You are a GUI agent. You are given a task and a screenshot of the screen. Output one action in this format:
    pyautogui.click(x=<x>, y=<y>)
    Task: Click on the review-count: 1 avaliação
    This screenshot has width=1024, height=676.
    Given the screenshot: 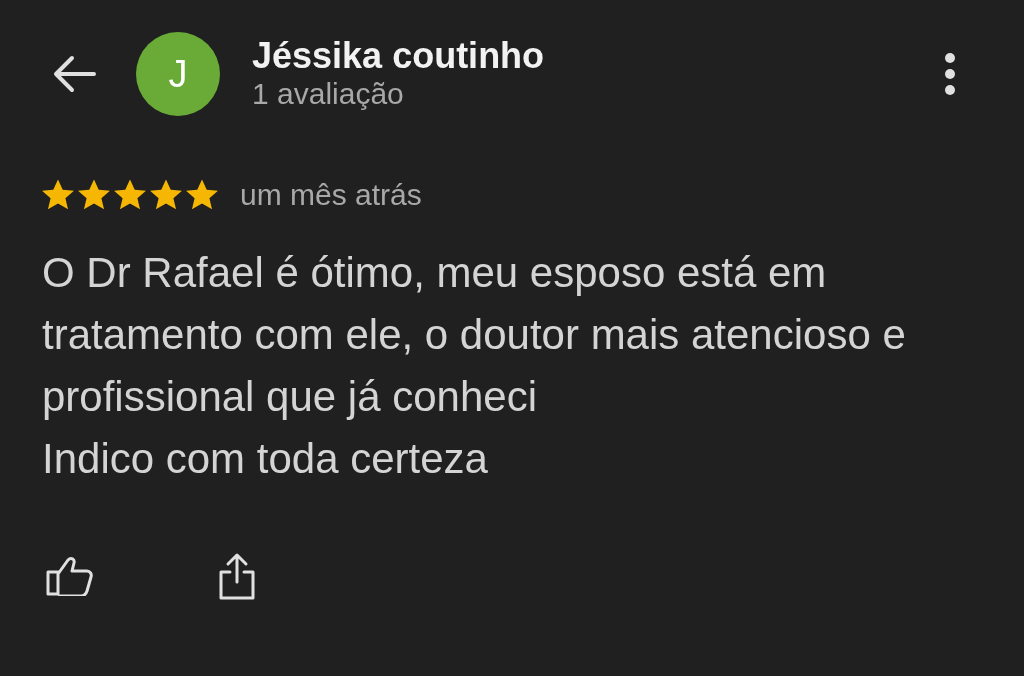 What is the action you would take?
    pyautogui.click(x=328, y=94)
    